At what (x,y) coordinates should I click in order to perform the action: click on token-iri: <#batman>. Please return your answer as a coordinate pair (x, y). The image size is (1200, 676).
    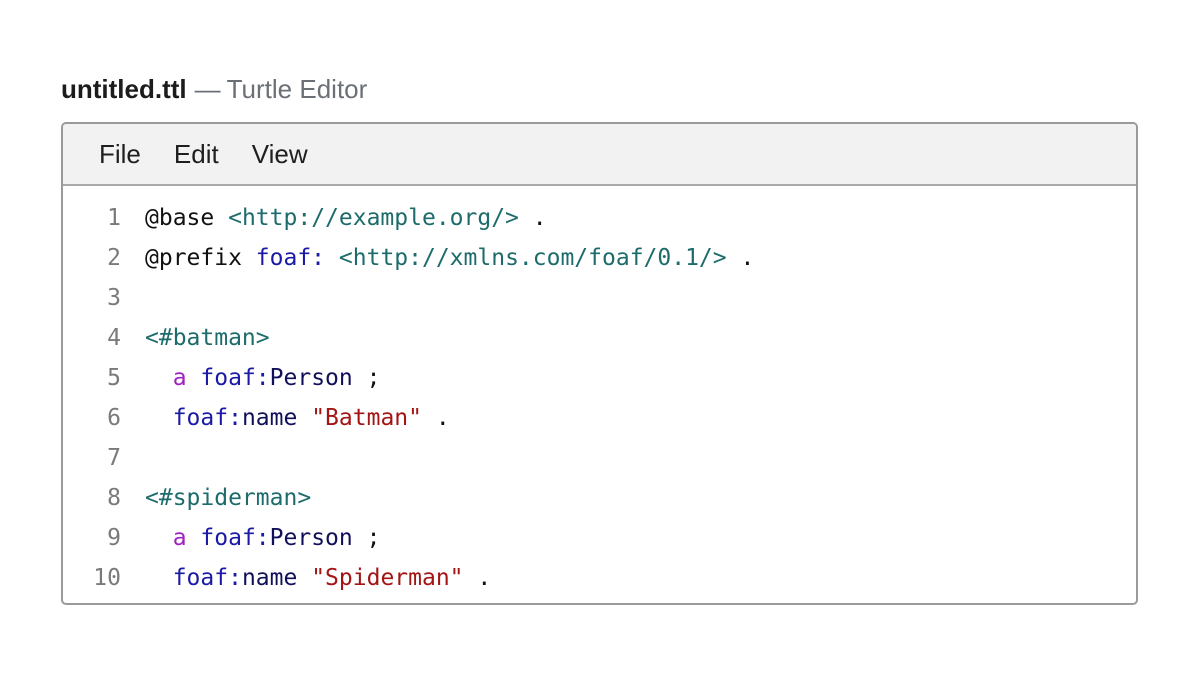
    Looking at the image, I should click on (207, 338).